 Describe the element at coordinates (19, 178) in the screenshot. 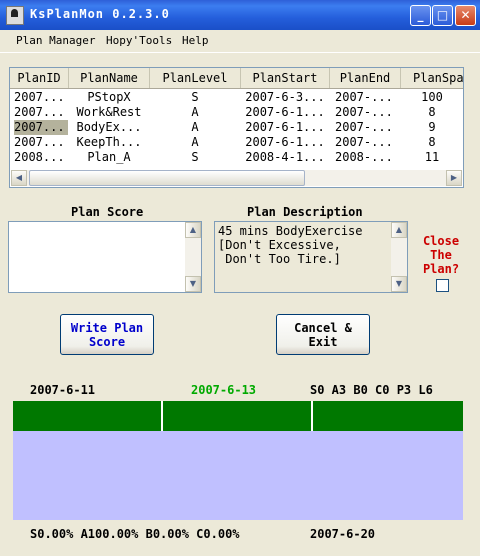

I see `scroll-left-icon: ◀` at that location.